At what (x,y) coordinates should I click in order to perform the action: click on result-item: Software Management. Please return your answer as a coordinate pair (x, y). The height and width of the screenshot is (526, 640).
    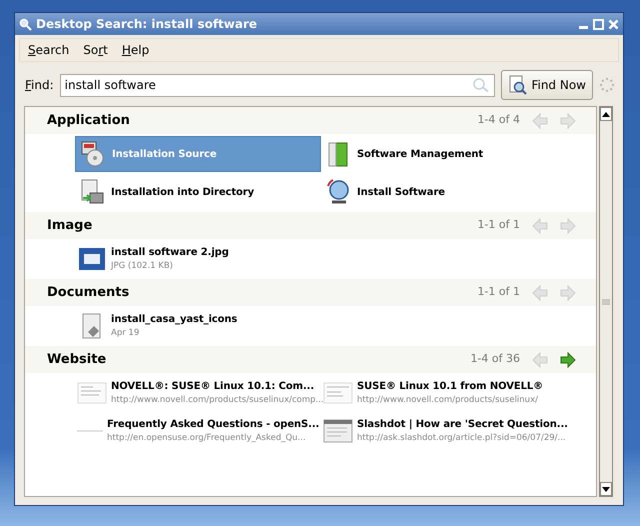
    Looking at the image, I should click on (458, 154).